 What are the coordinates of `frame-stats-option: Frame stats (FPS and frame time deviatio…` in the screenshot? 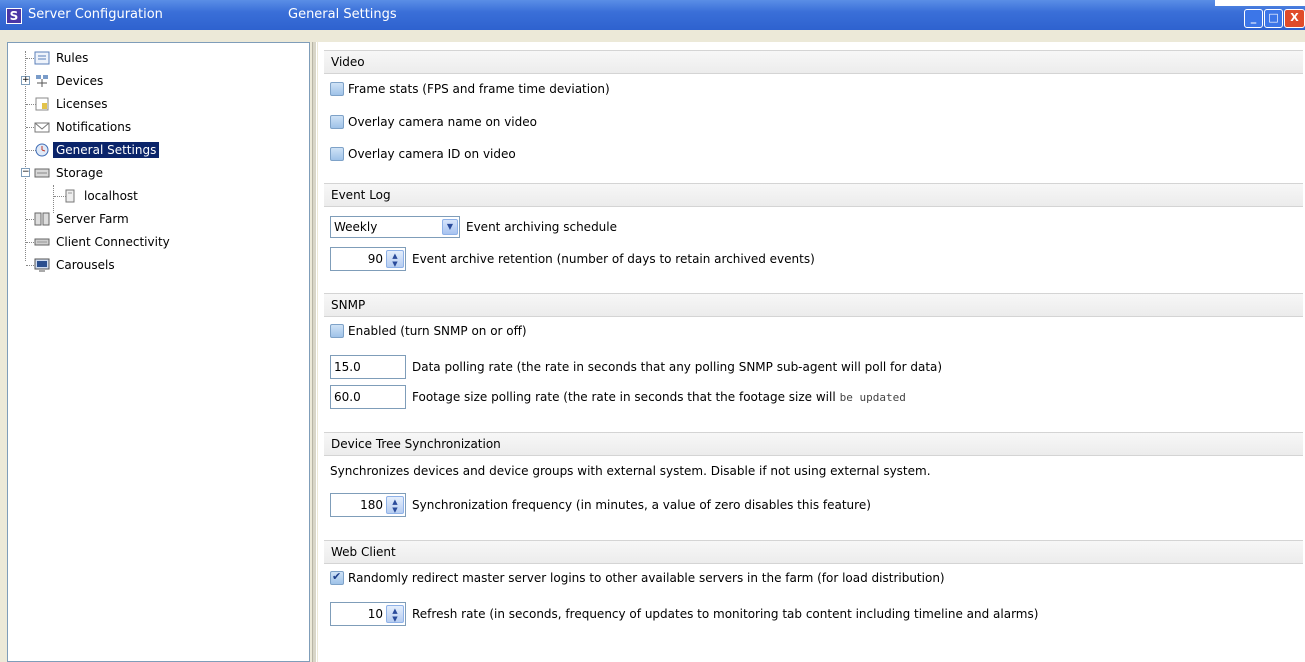 It's located at (470, 89).